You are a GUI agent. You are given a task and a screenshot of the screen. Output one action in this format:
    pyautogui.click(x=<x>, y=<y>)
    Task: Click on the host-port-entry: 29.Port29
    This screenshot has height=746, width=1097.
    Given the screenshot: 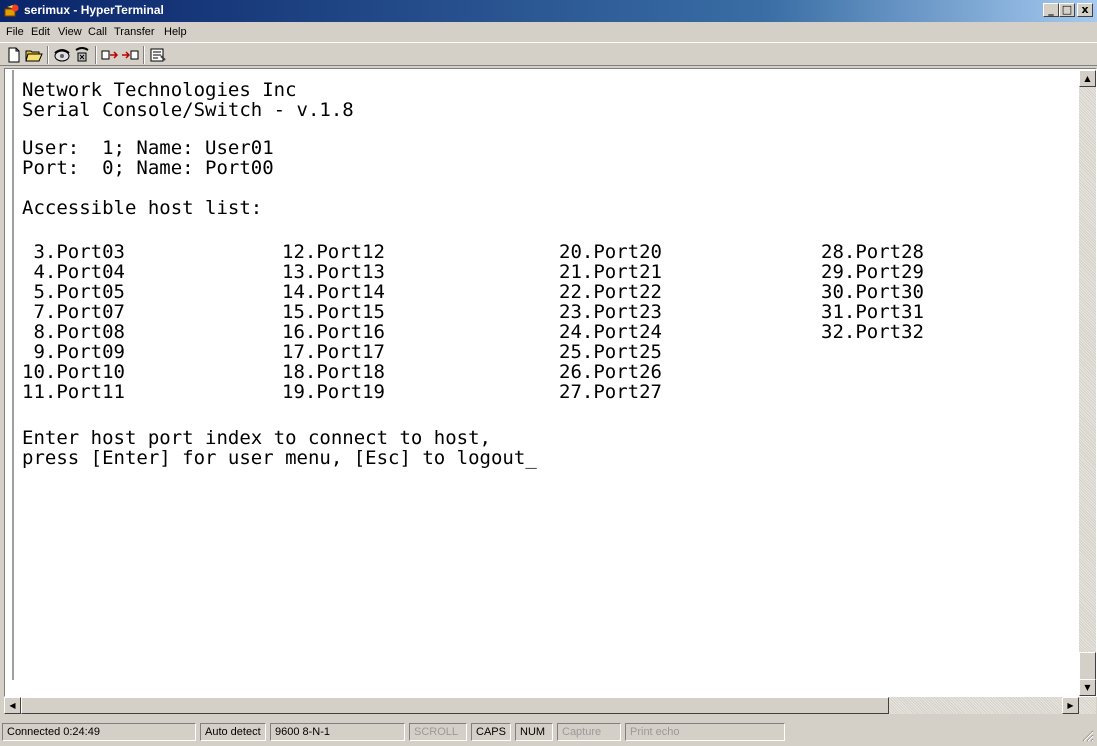 What is the action you would take?
    pyautogui.click(x=872, y=272)
    